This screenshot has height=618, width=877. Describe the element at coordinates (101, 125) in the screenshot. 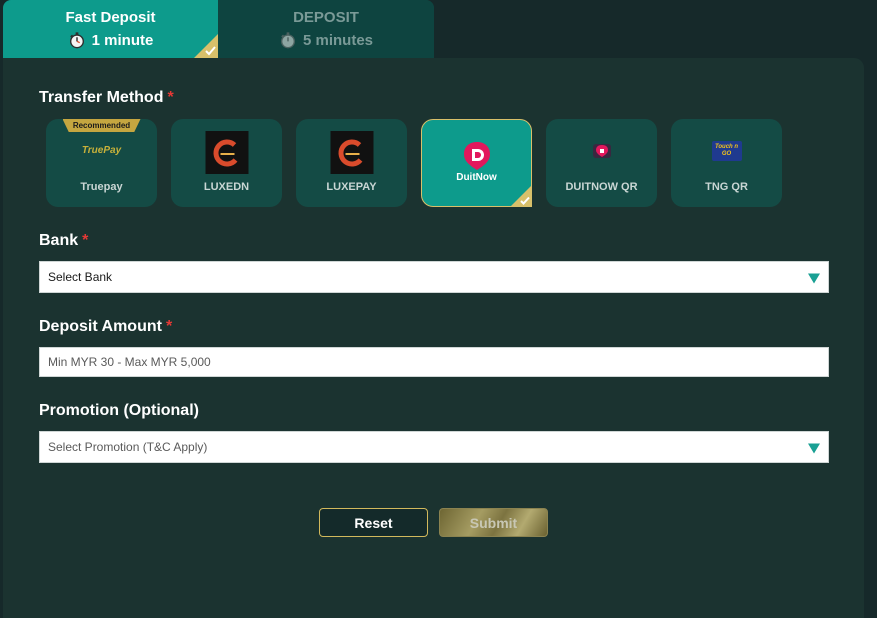

I see `recommended-badge: Recommended` at that location.